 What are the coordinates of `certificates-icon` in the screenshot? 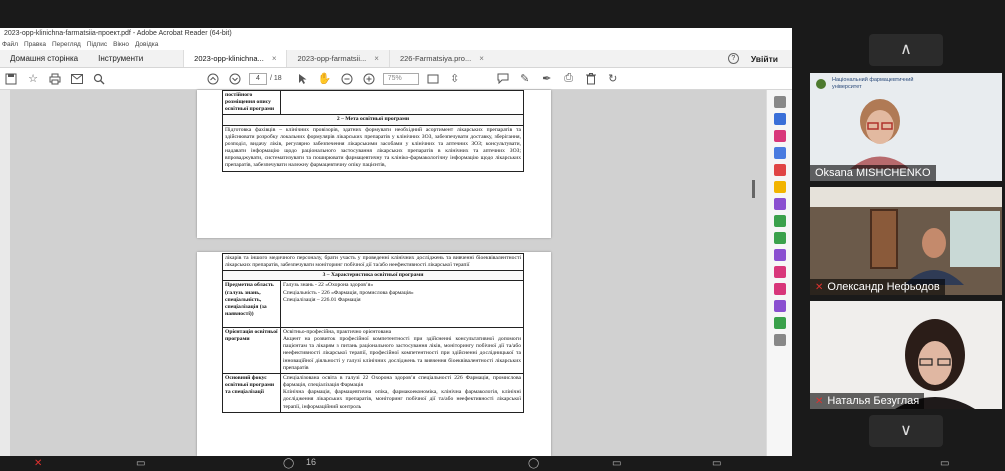 It's located at (779, 323).